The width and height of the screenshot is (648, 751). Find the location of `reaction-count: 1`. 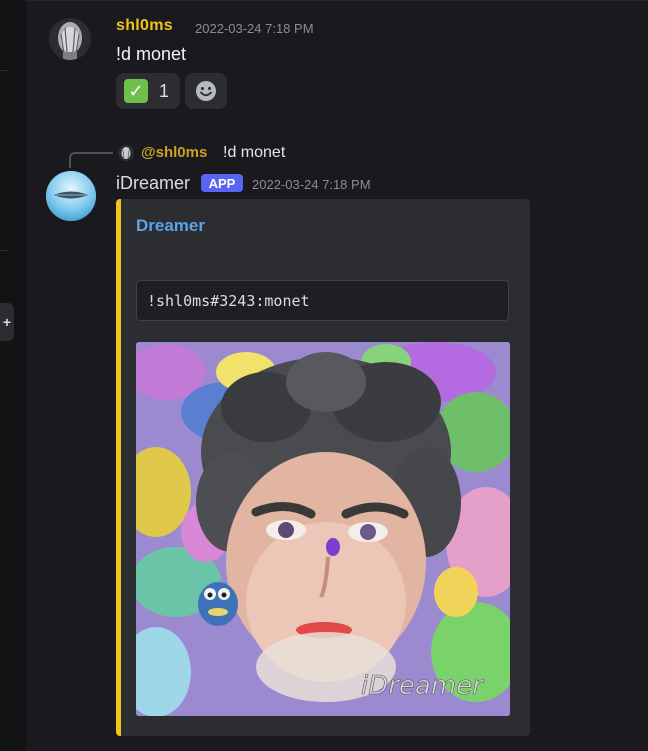

reaction-count: 1 is located at coordinates (164, 90).